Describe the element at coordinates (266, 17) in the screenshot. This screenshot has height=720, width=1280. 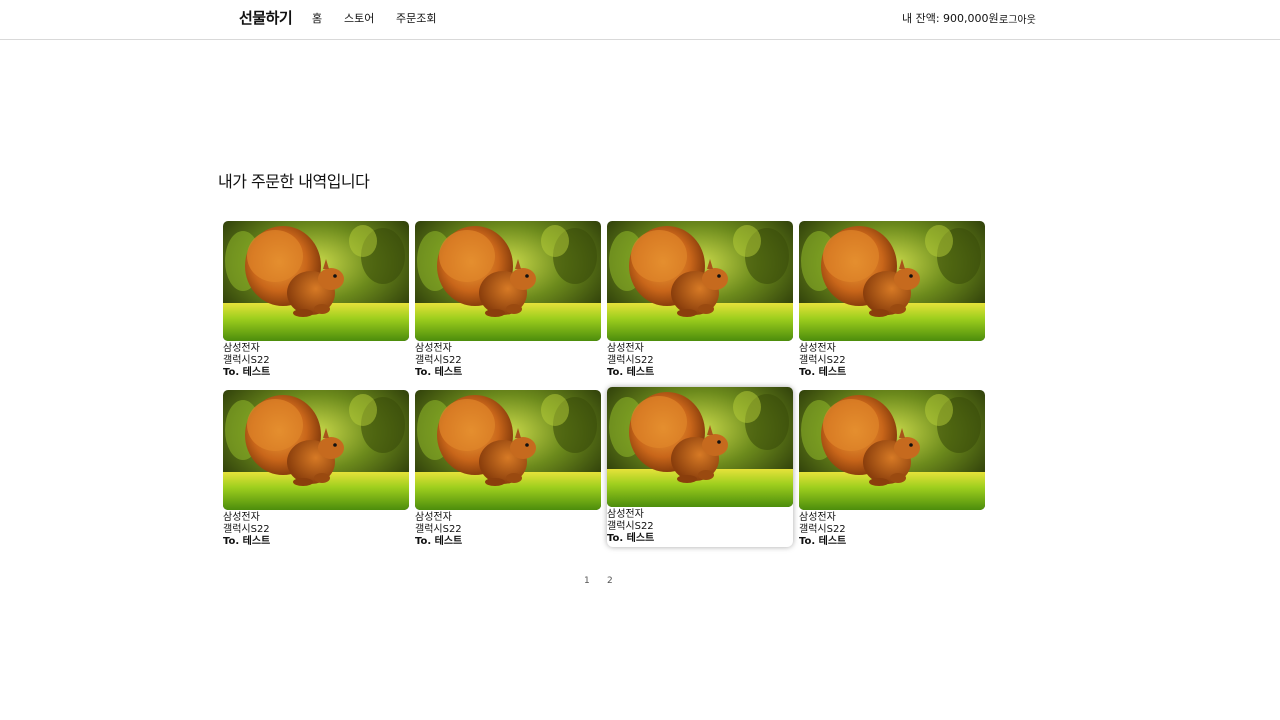
I see `brand-logo-link: 선물하기` at that location.